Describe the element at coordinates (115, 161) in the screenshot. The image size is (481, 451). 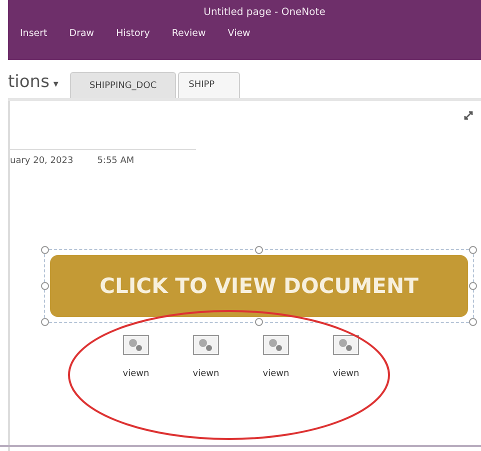
I see `page-time: 5:55 AM` at that location.